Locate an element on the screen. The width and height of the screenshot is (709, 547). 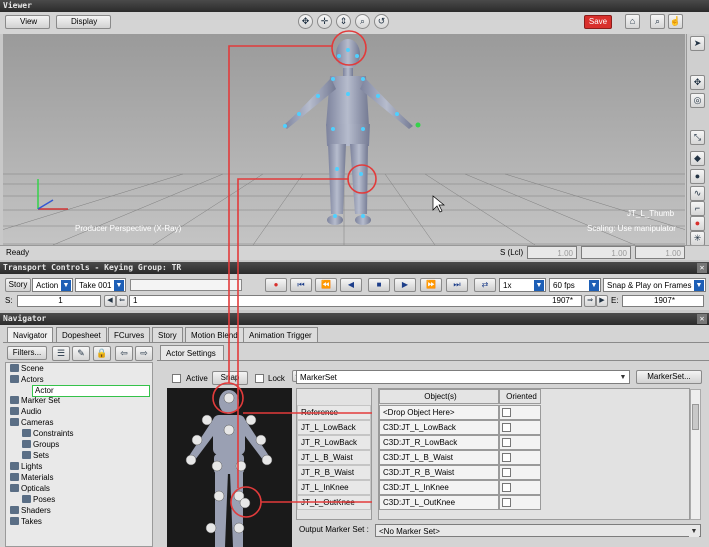
tab-story: Story is located at coordinates (167, 334).